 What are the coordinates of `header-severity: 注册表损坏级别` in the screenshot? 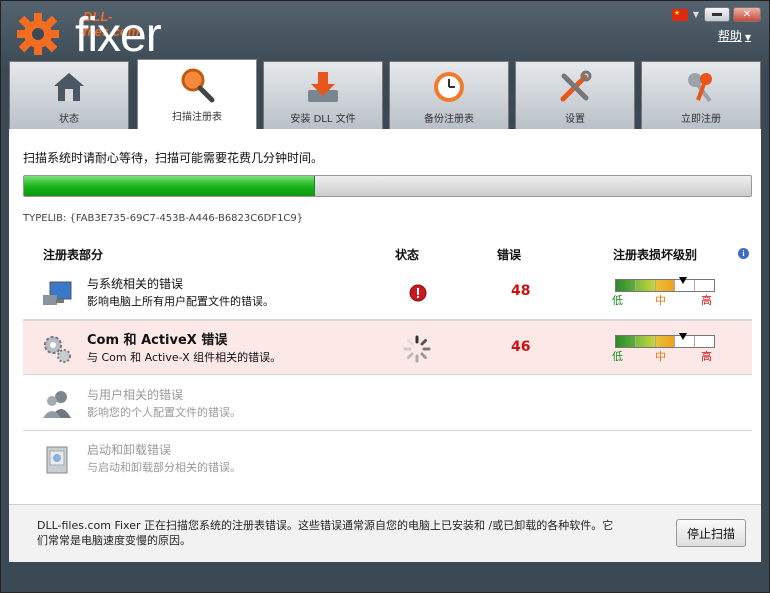 It's located at (655, 255).